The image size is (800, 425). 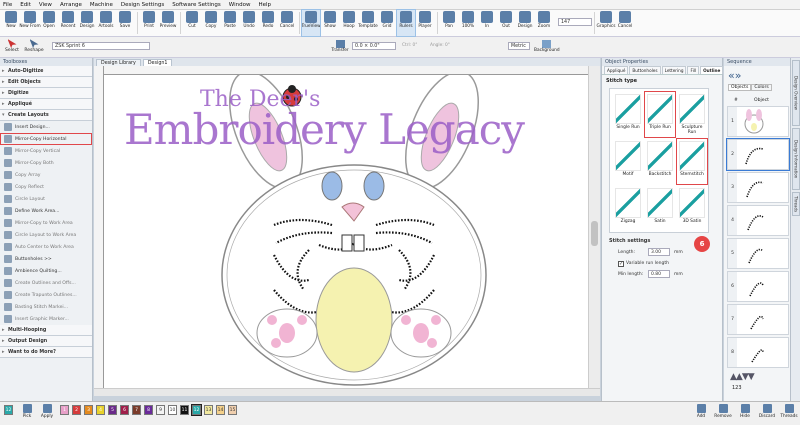 What do you see at coordinates (758, 220) in the screenshot?
I see `sequence-row: 4` at bounding box center [758, 220].